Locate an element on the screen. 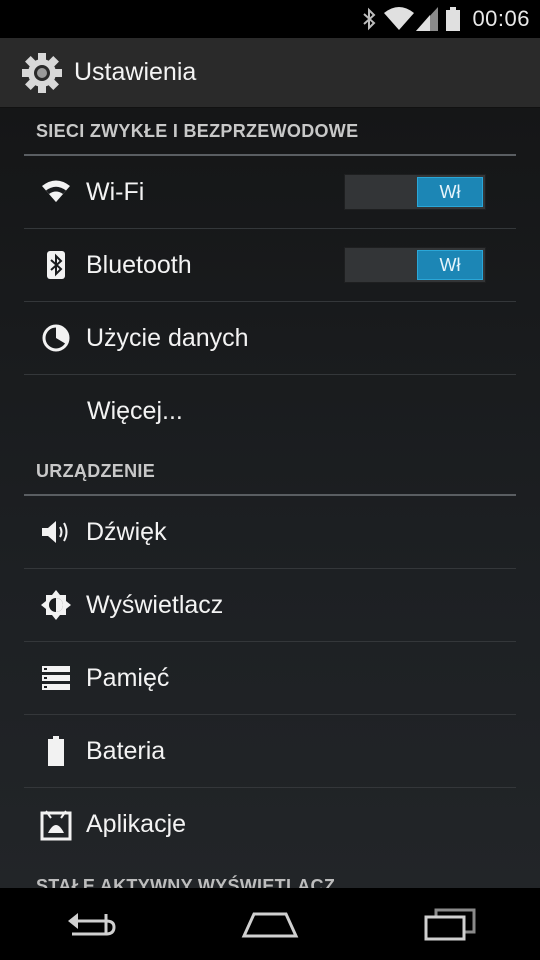  home-icon is located at coordinates (270, 924).